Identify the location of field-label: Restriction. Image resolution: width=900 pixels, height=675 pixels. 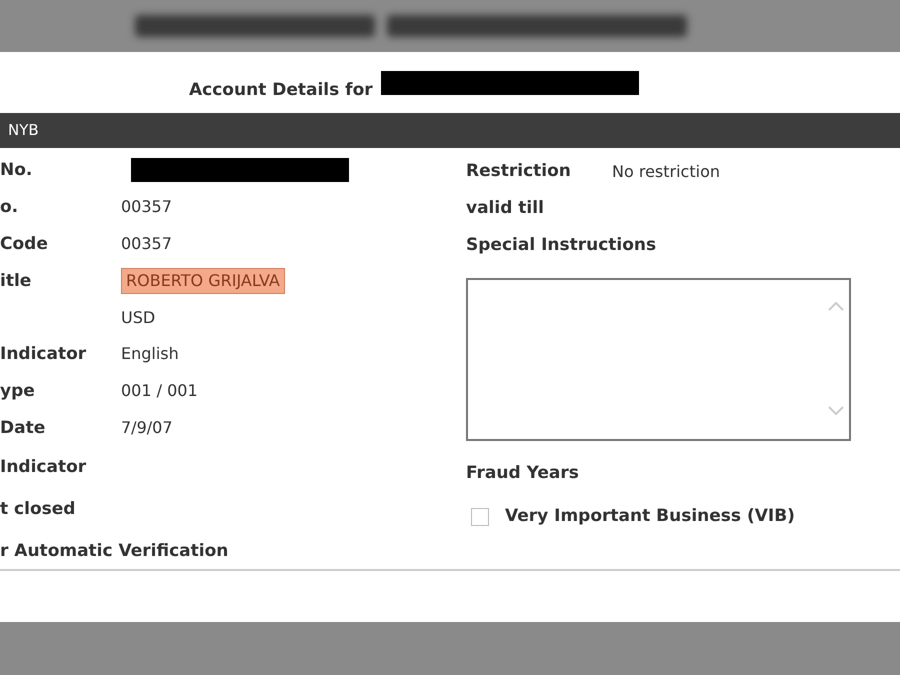
(519, 172).